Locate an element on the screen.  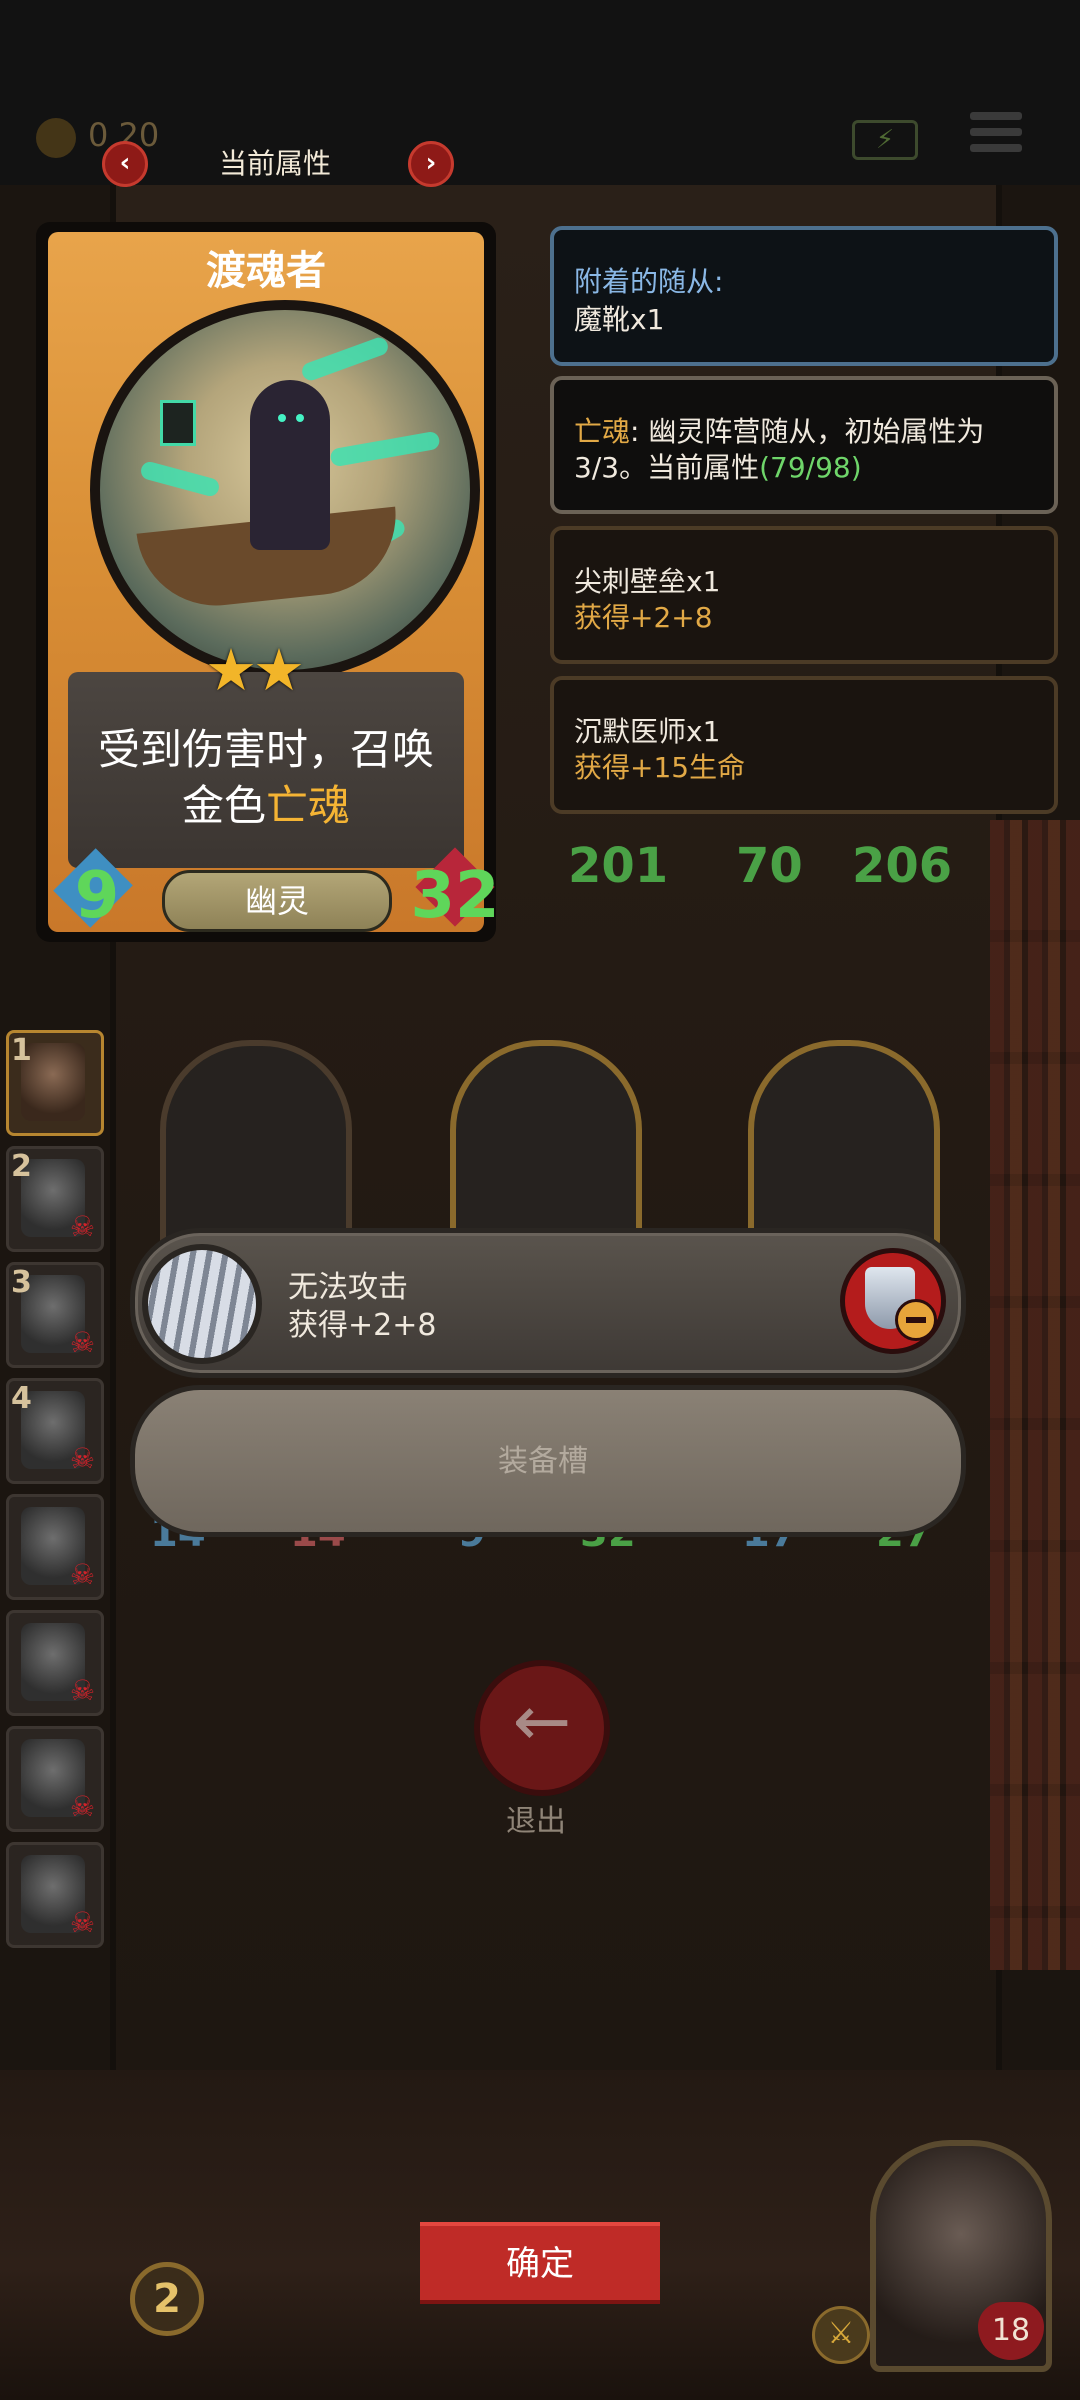
desc-text: 金色 is located at coordinates (223, 805).